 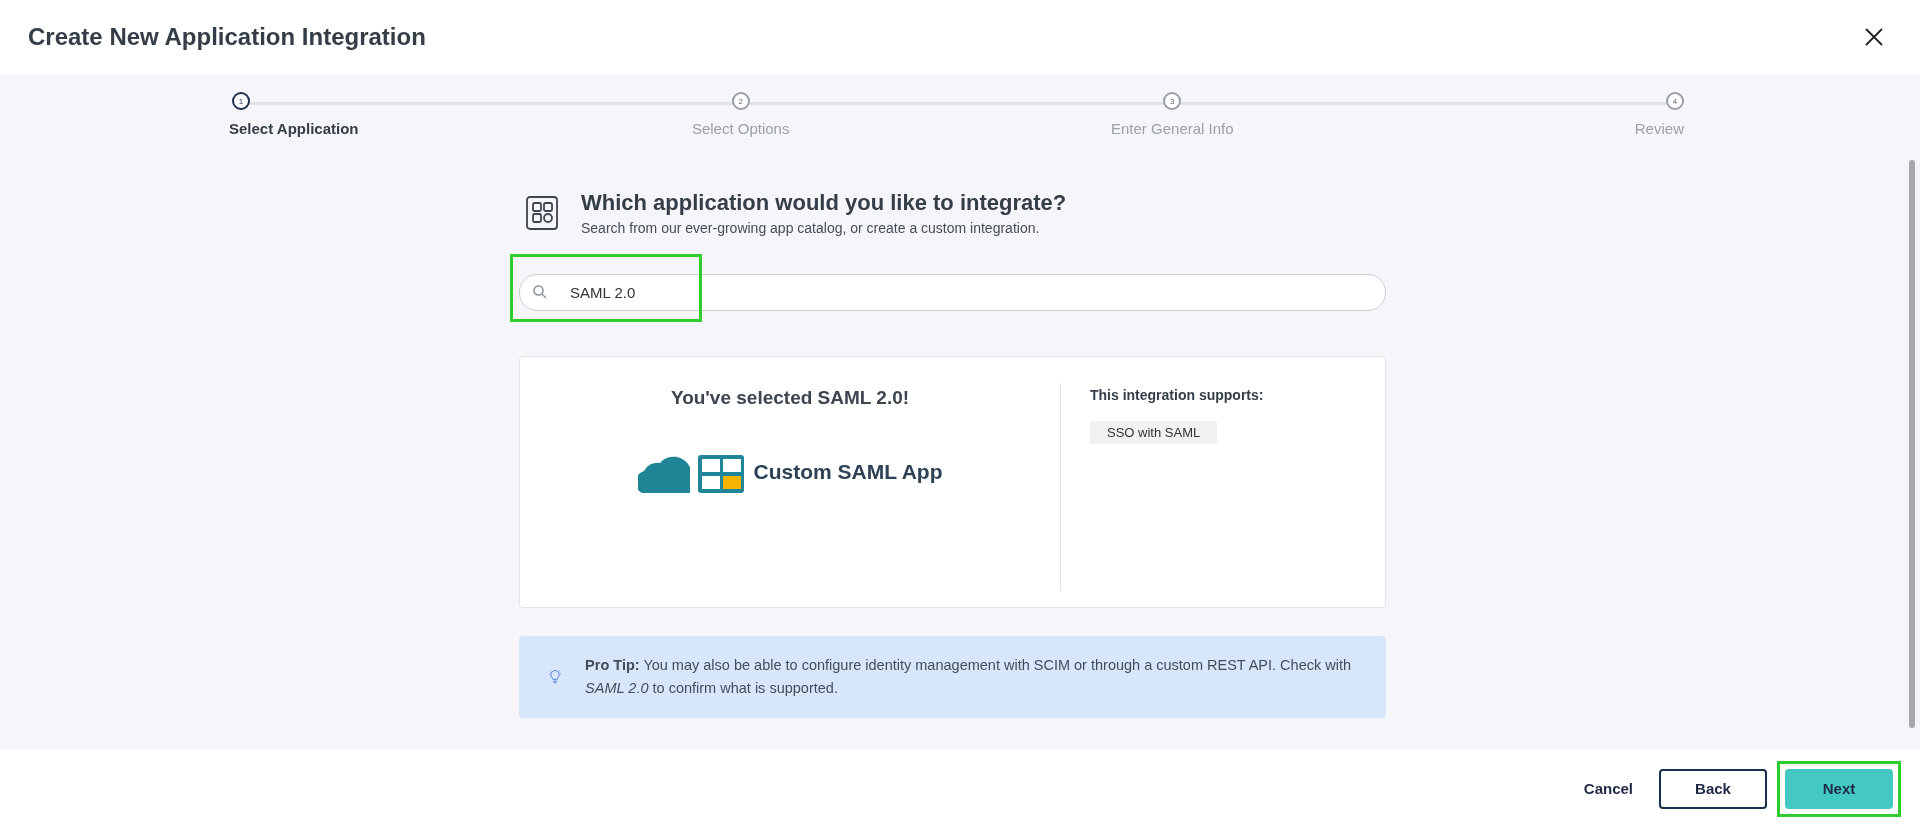 I want to click on selected-title: You've selected SAML 2.0!, so click(x=790, y=398).